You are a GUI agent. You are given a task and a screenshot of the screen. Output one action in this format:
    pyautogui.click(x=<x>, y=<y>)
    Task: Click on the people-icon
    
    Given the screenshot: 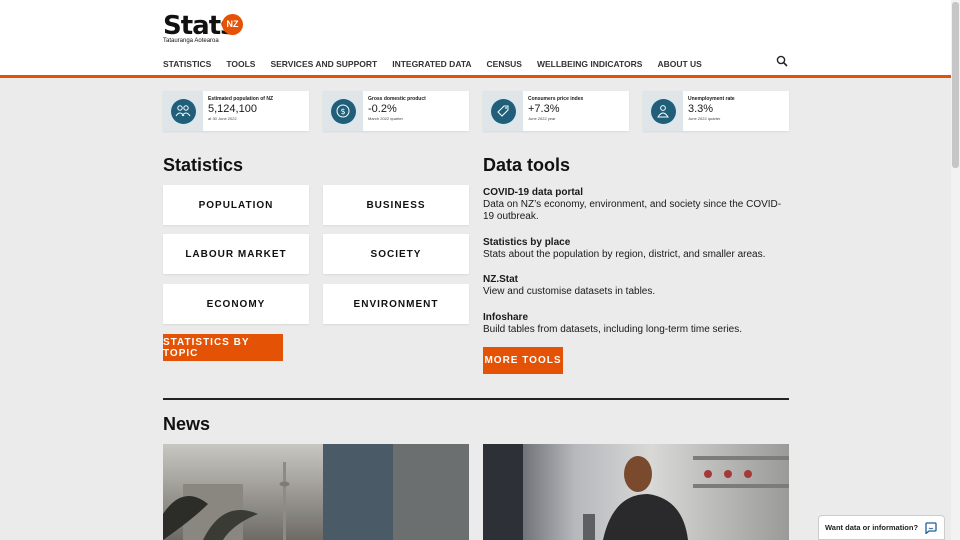 What is the action you would take?
    pyautogui.click(x=183, y=111)
    